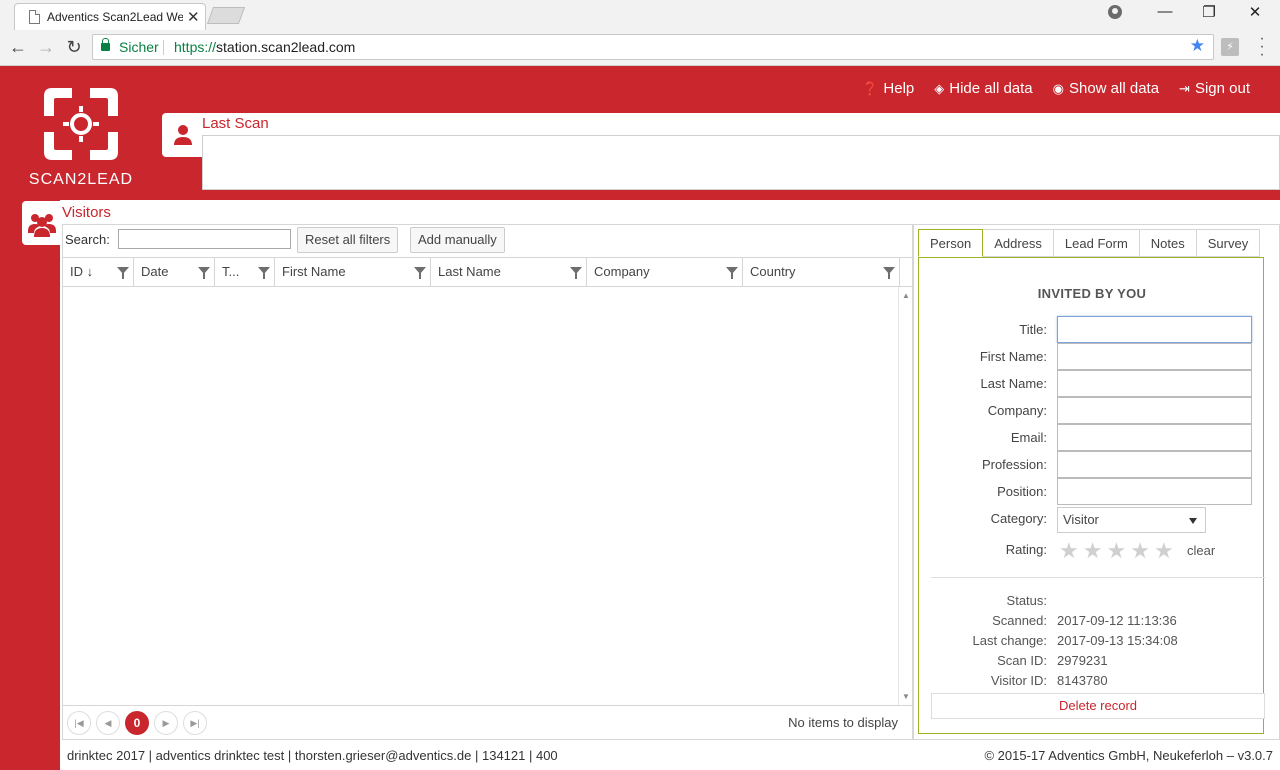 The width and height of the screenshot is (1280, 770). Describe the element at coordinates (1154, 410) in the screenshot. I see `company-field` at that location.